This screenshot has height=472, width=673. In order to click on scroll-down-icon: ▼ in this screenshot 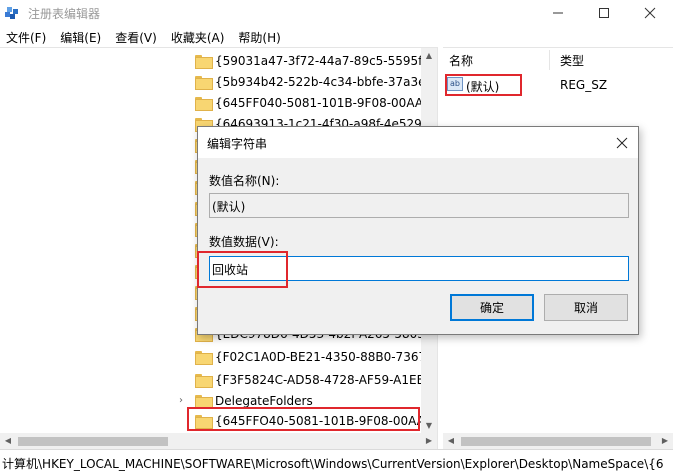, I will do `click(429, 425)`.